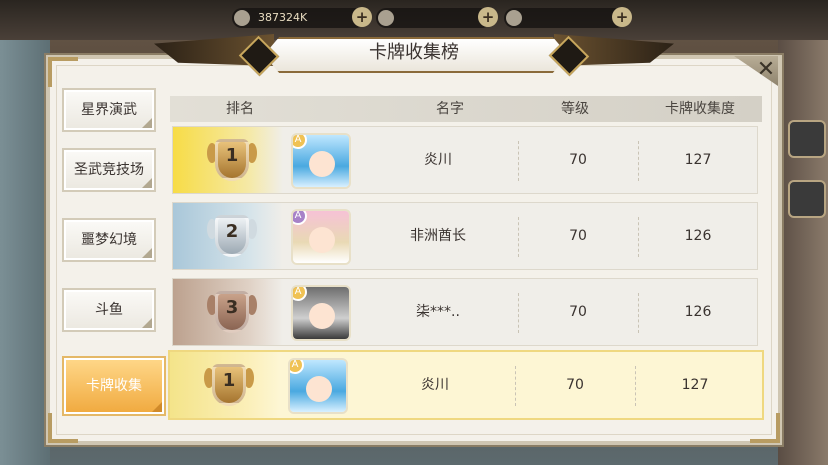 The image size is (828, 465). Describe the element at coordinates (466, 109) in the screenshot. I see `table-header: 排名 名字 等级 卡牌收集度` at that location.